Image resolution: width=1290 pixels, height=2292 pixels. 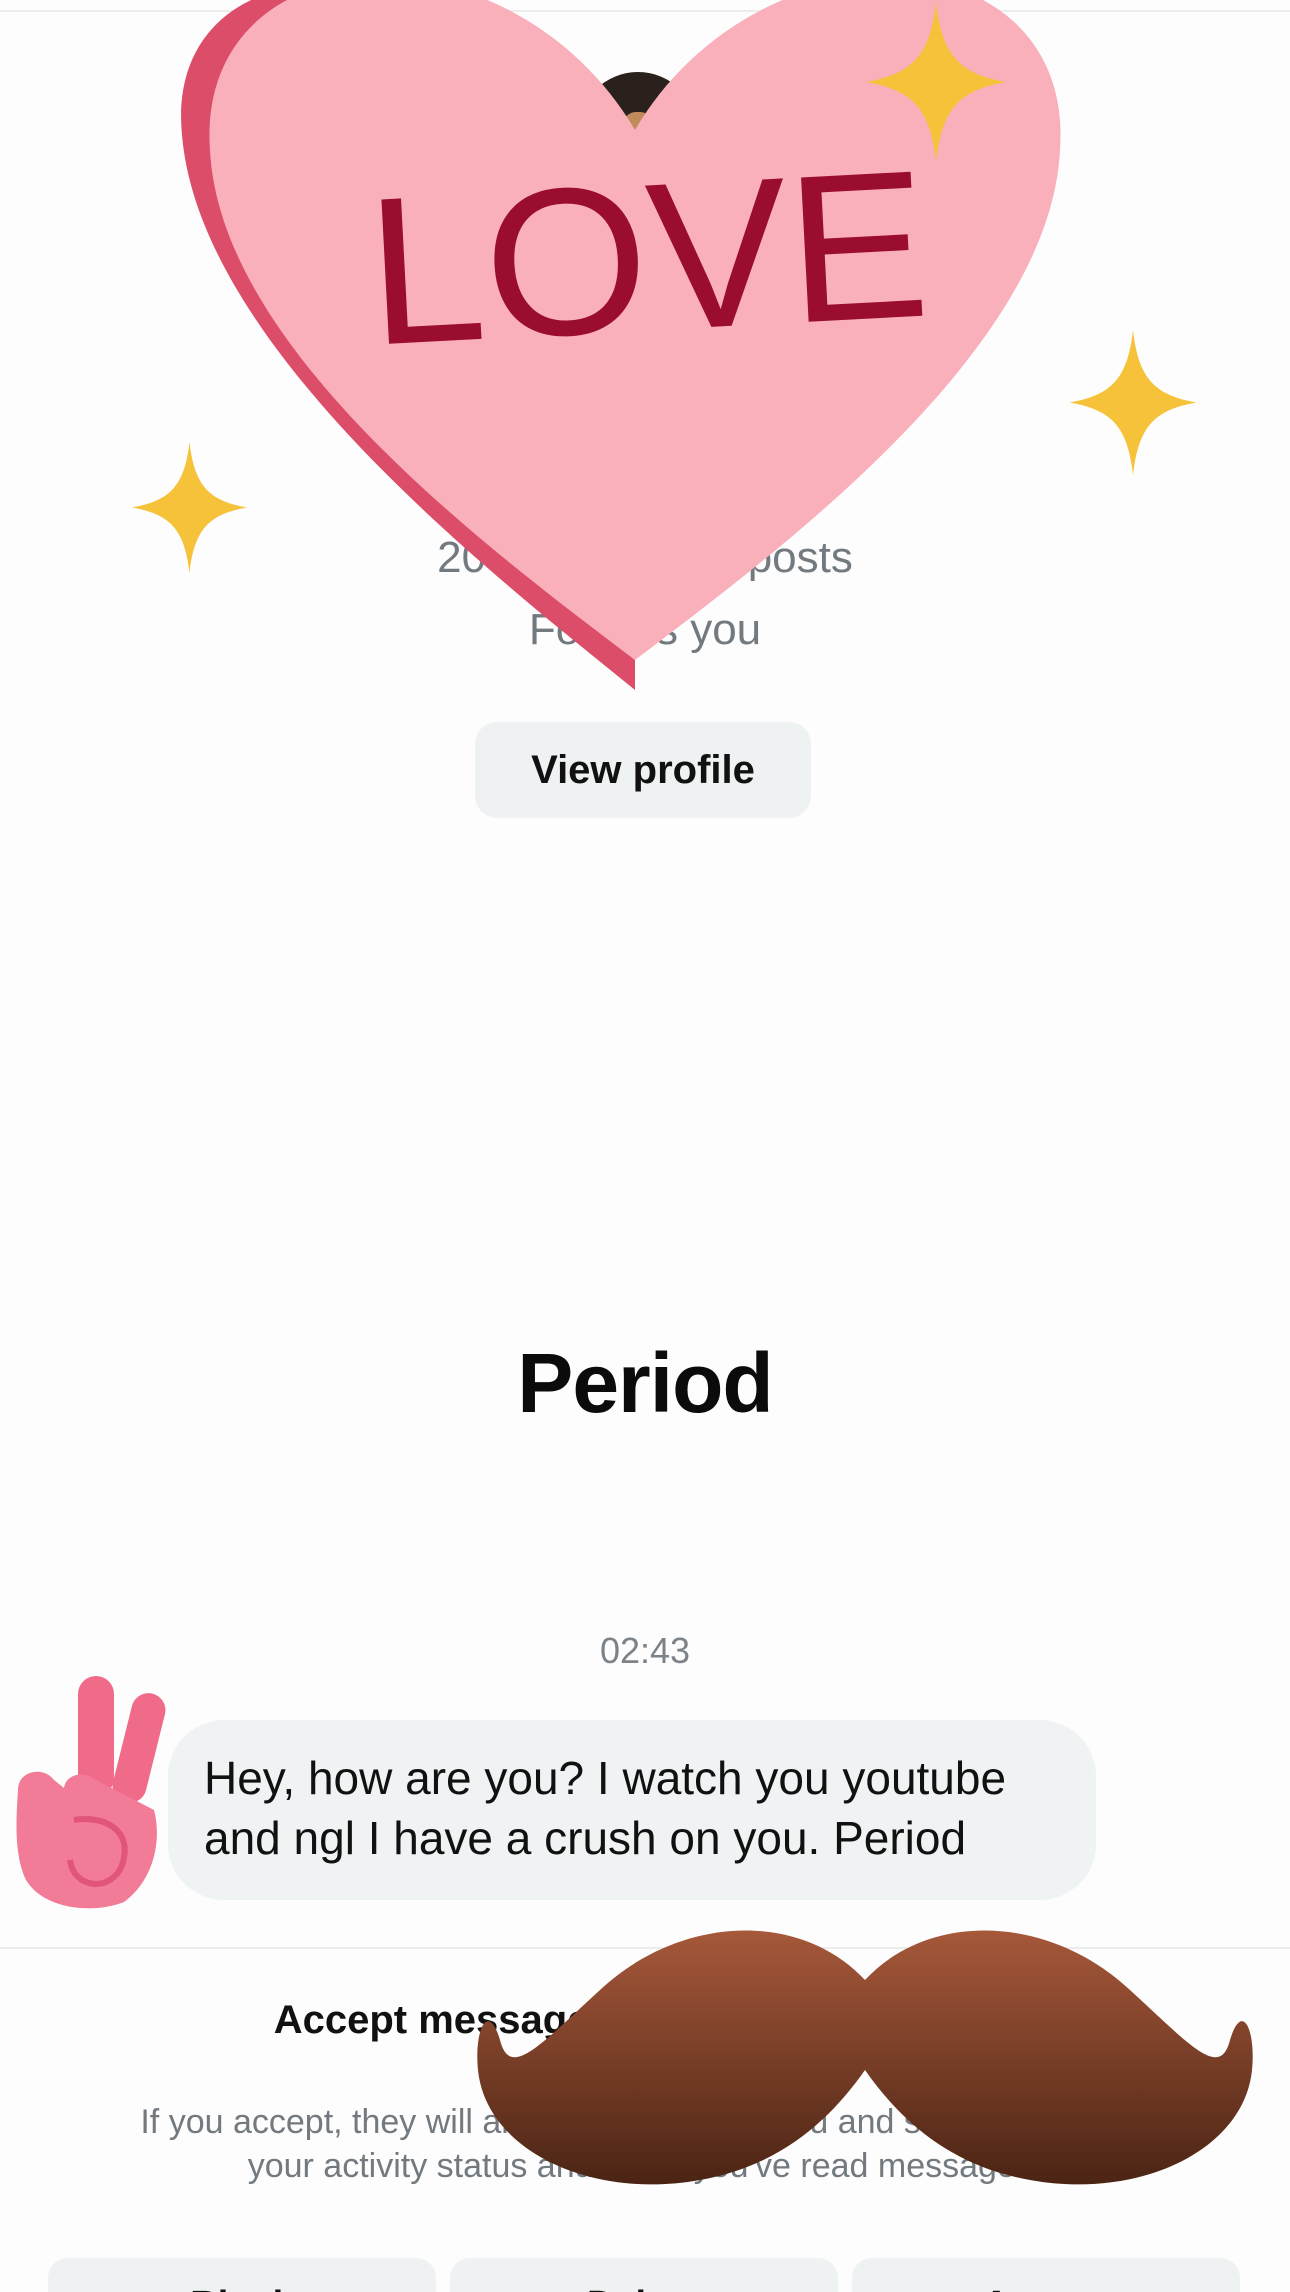 I want to click on message-timestamp: 02:43, so click(x=645, y=1650).